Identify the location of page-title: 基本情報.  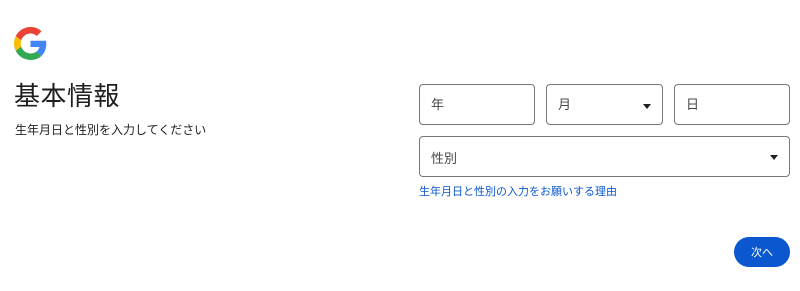
(67, 97).